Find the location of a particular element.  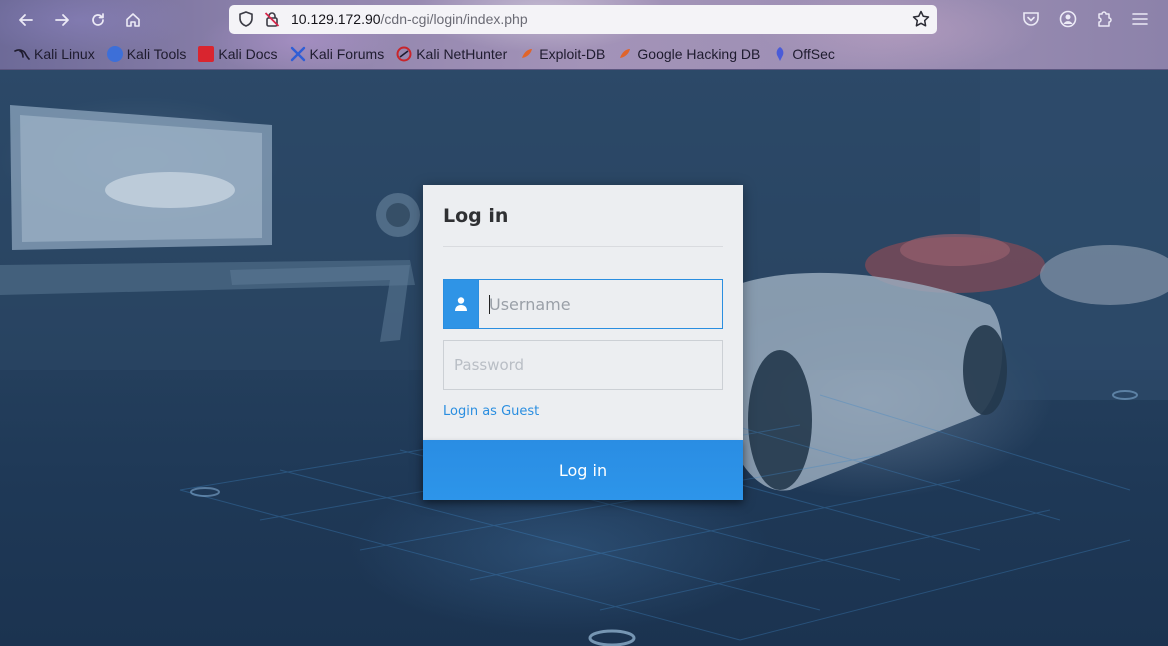

insecure-lock-icon is located at coordinates (272, 19).